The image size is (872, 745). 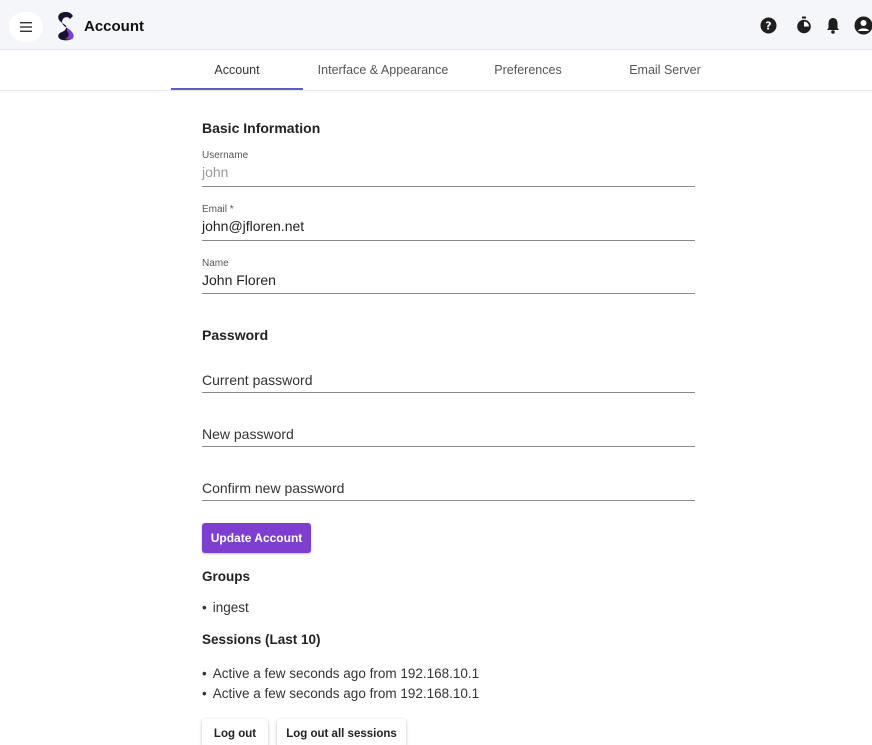 I want to click on app-bar: Account ?, so click(x=436, y=25).